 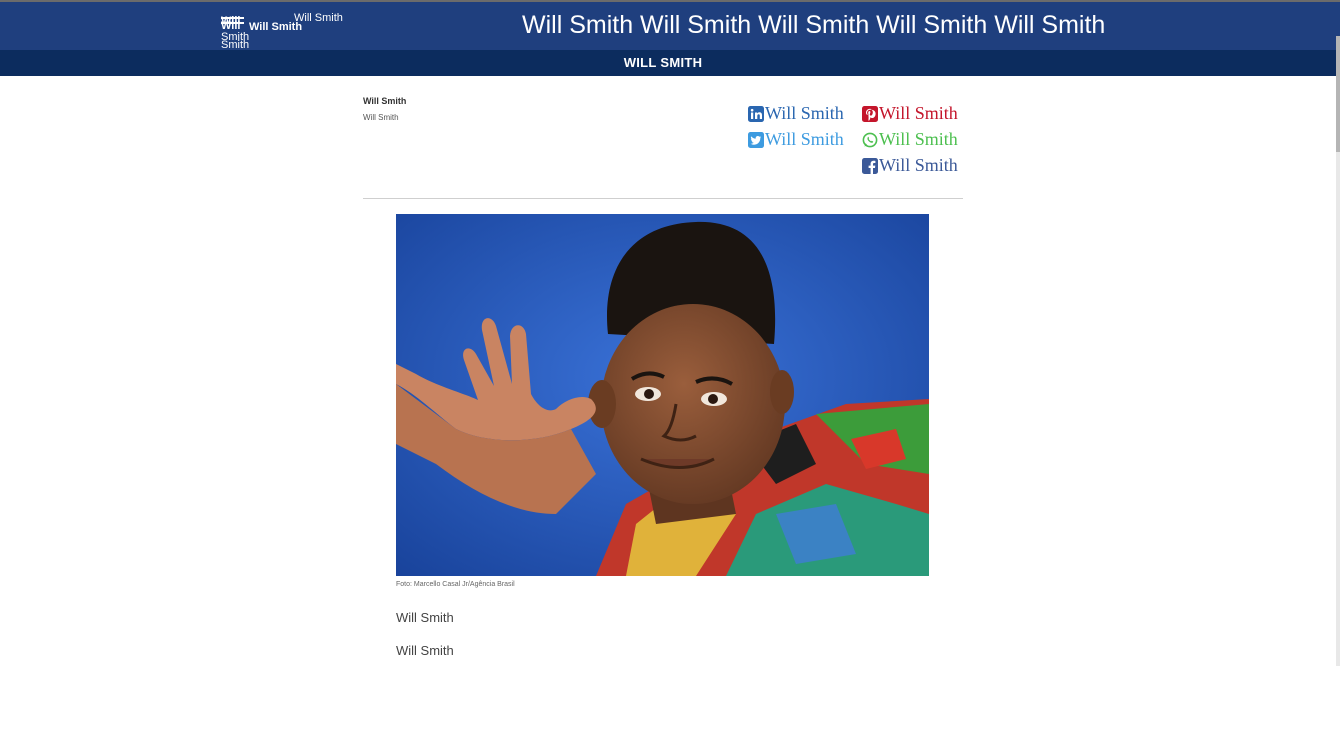 What do you see at coordinates (385, 101) in the screenshot?
I see `author-name: Will Smith` at bounding box center [385, 101].